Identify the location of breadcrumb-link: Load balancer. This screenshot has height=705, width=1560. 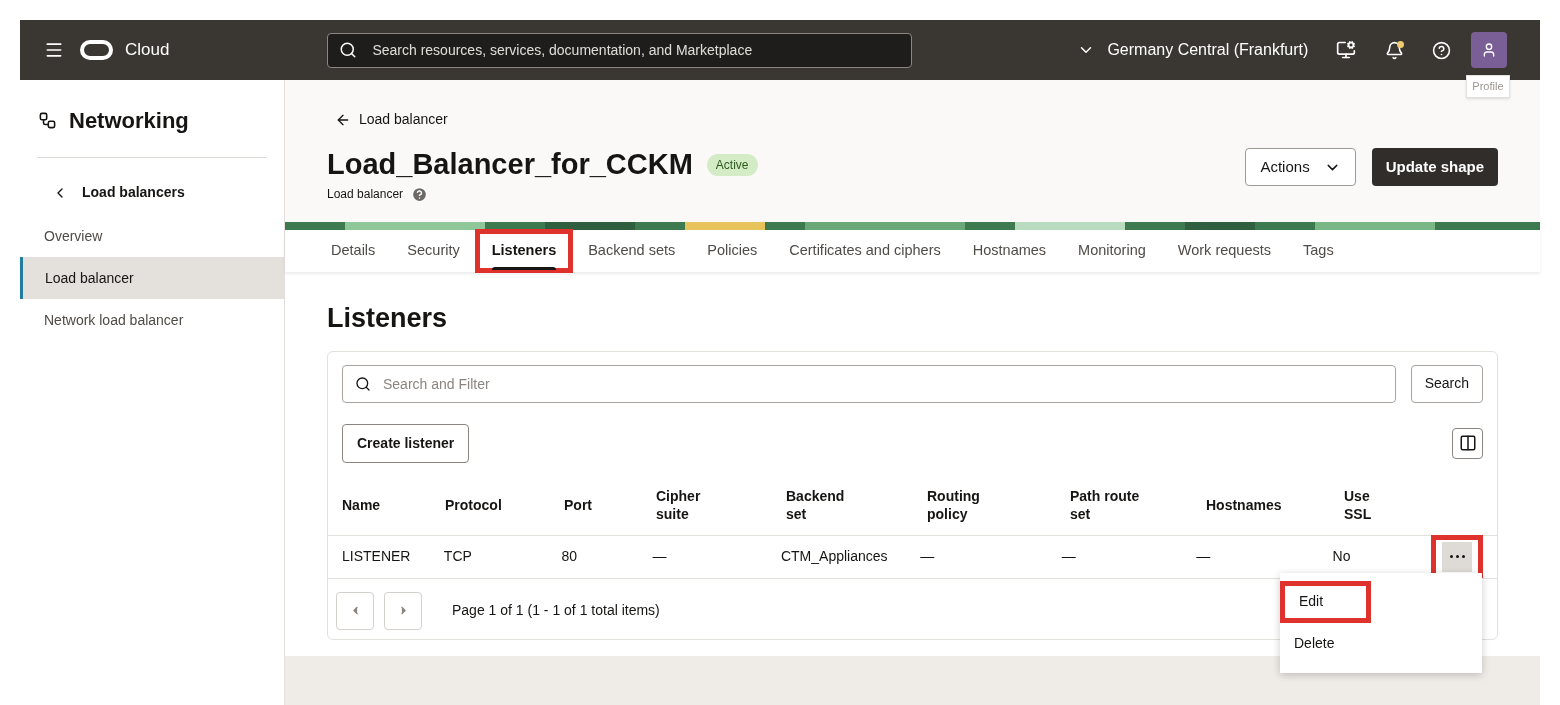
(391, 119).